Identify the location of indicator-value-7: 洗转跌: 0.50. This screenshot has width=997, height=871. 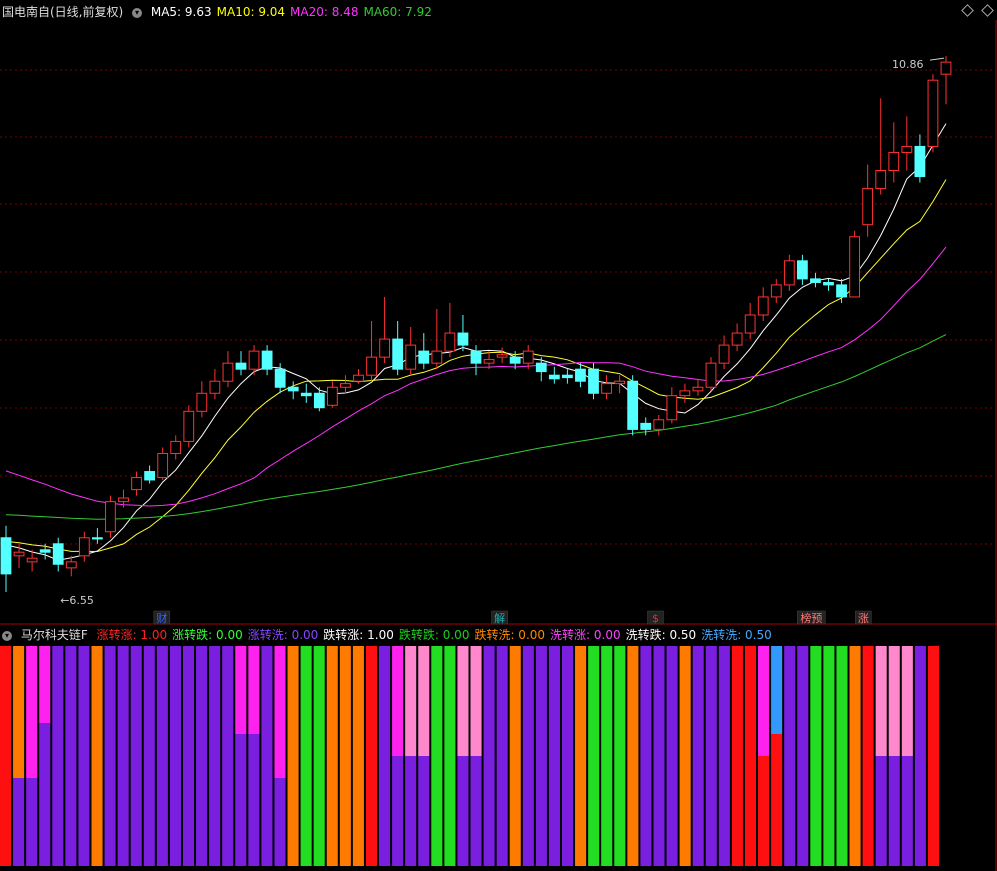
(661, 635).